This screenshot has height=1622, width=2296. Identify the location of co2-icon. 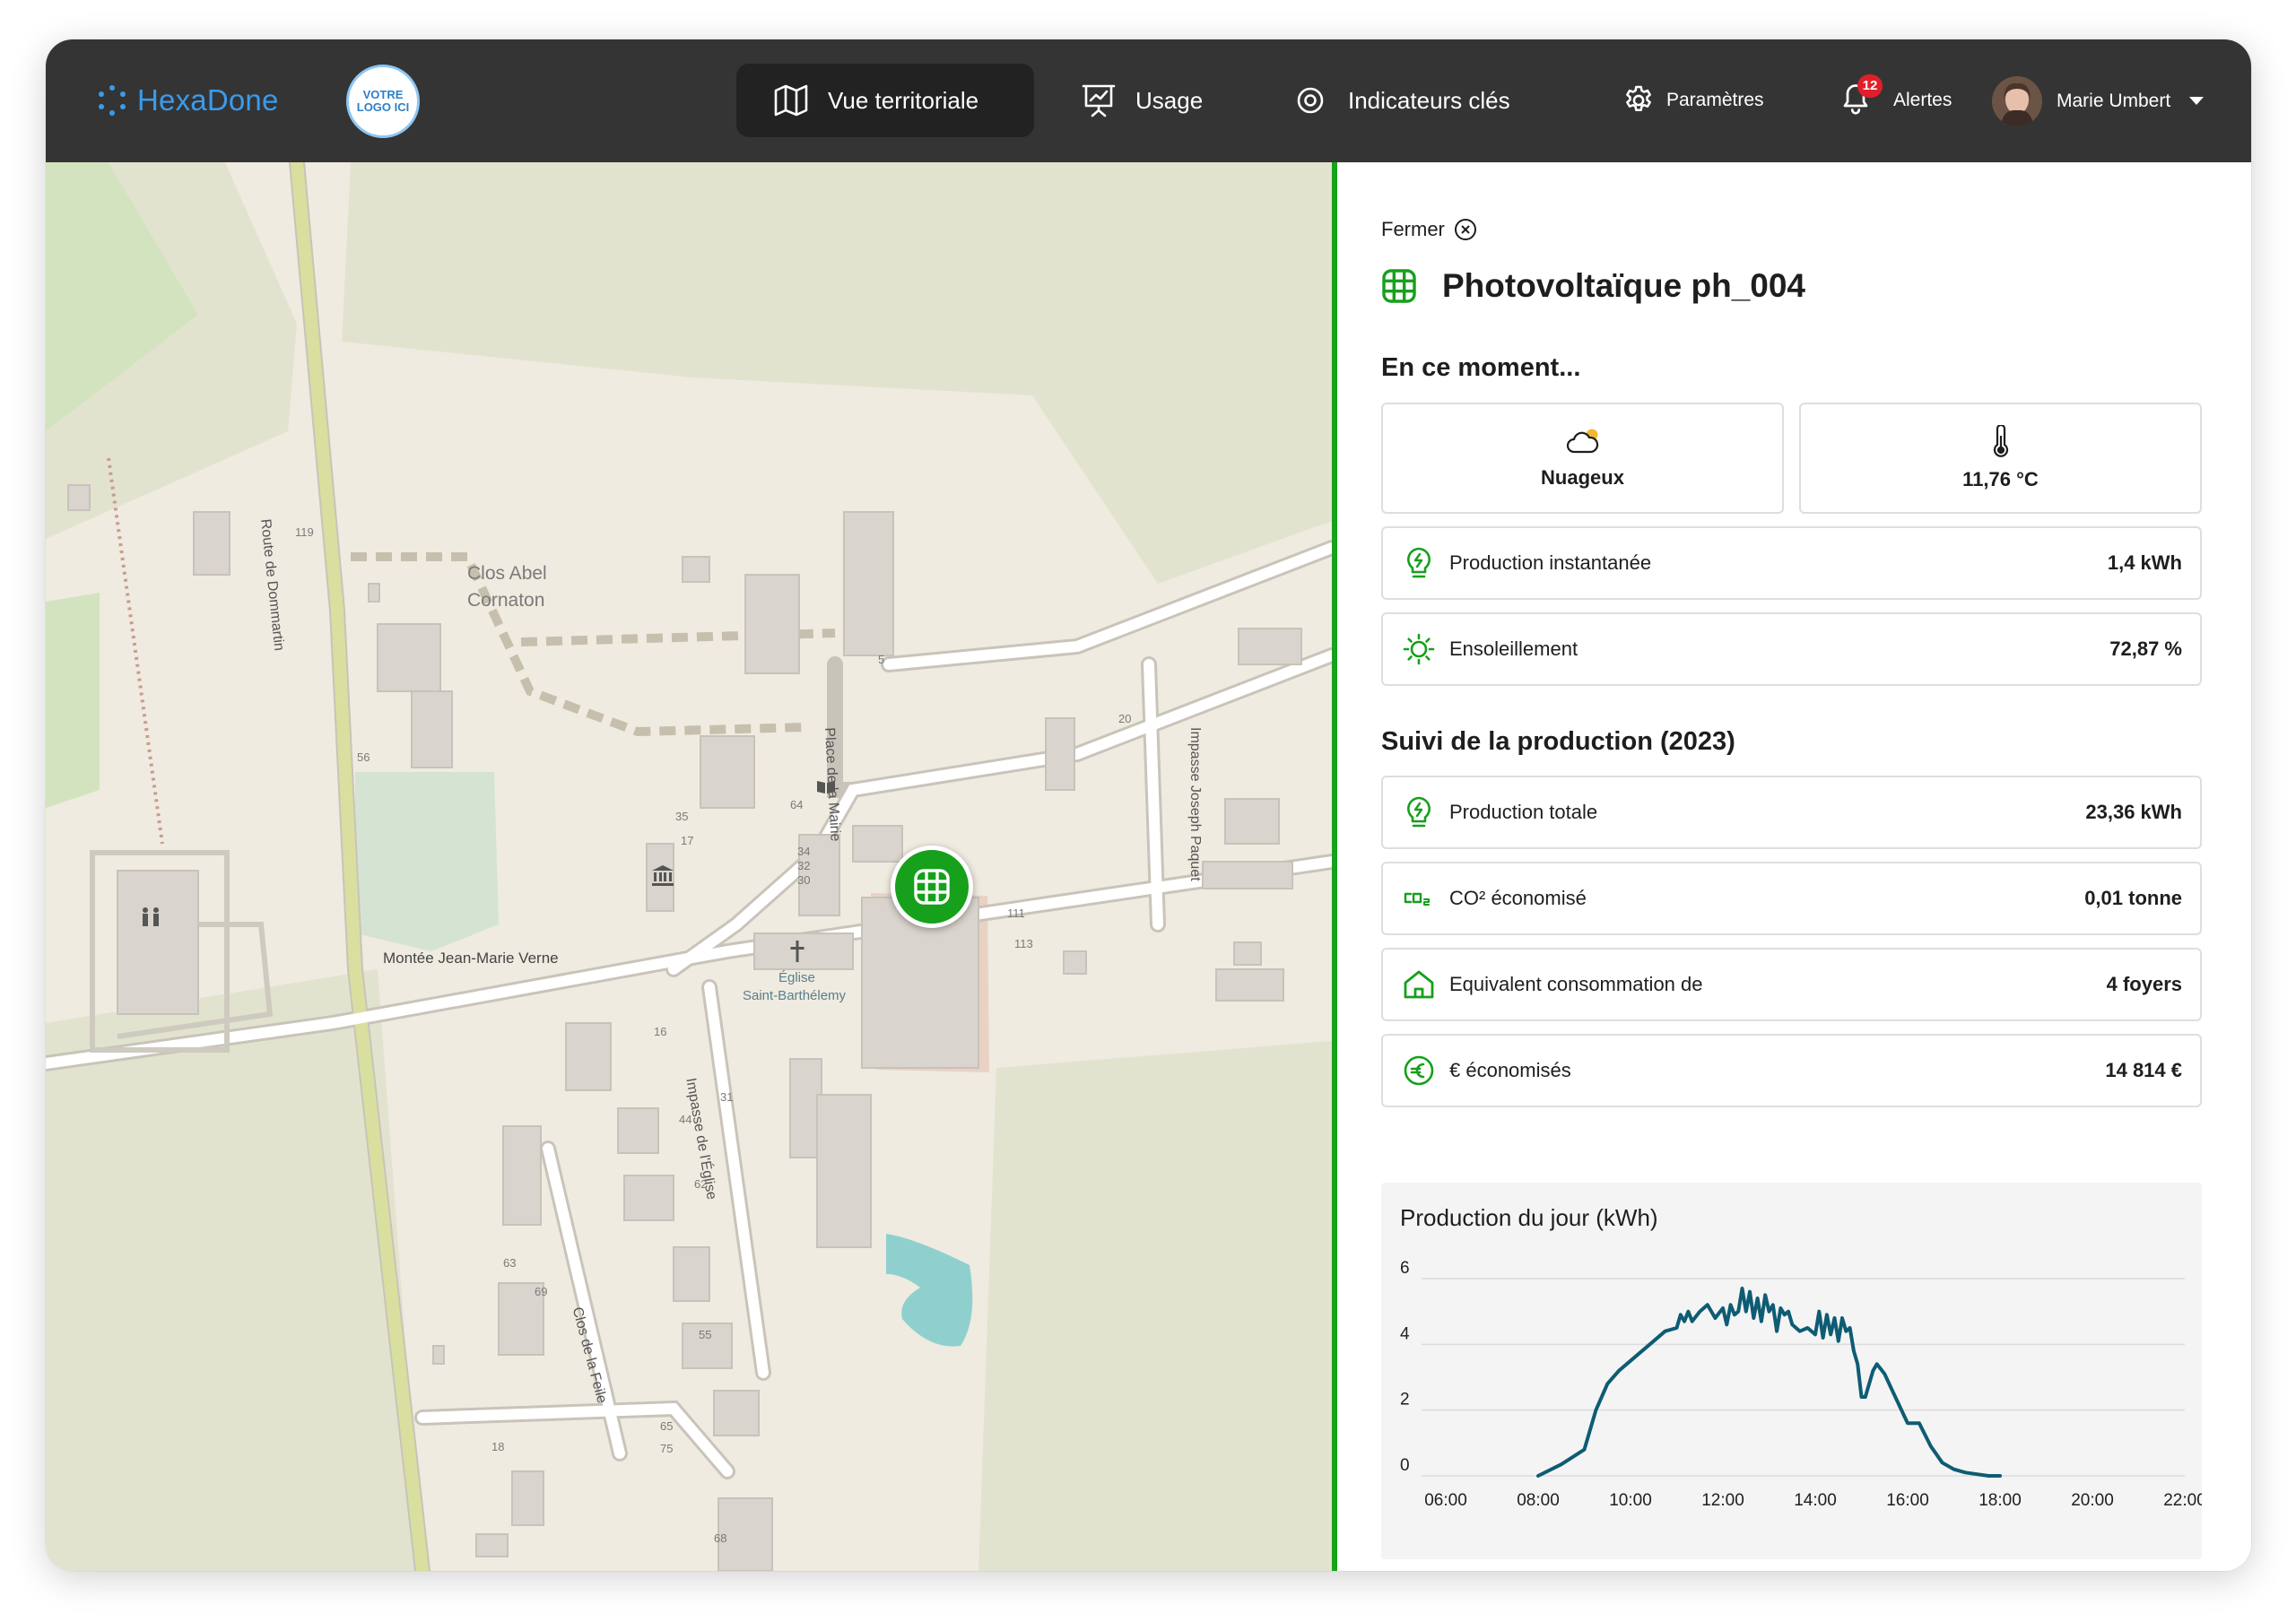
(1419, 898).